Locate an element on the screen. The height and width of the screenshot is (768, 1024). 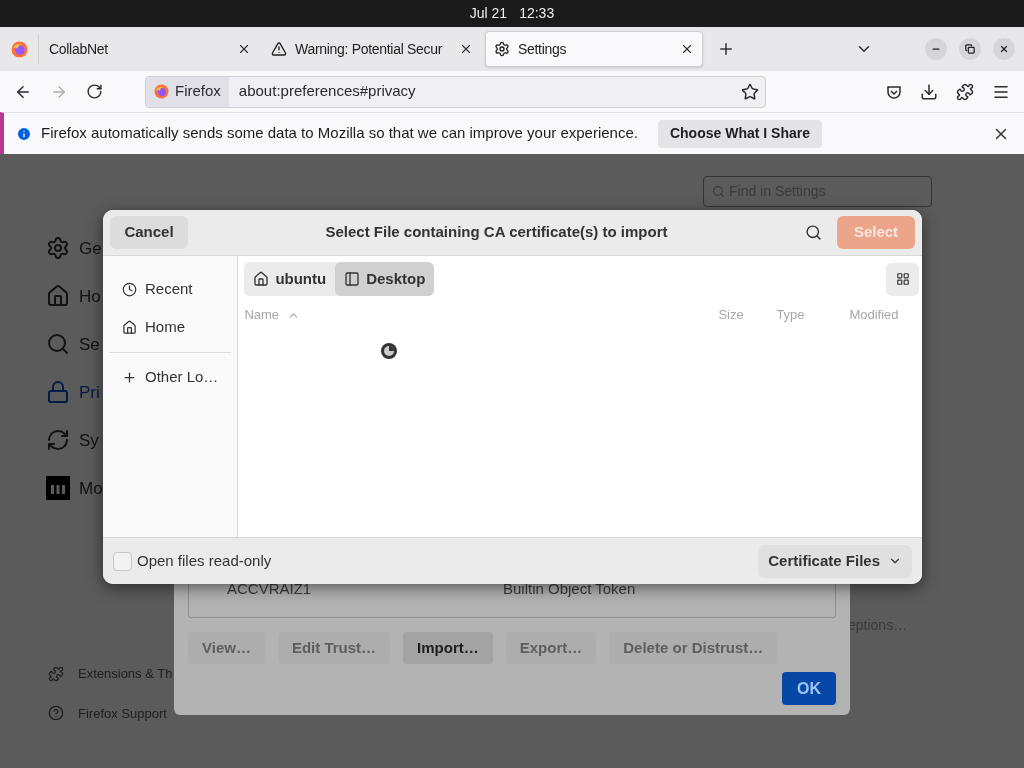
ok-button: OK is located at coordinates (809, 688).